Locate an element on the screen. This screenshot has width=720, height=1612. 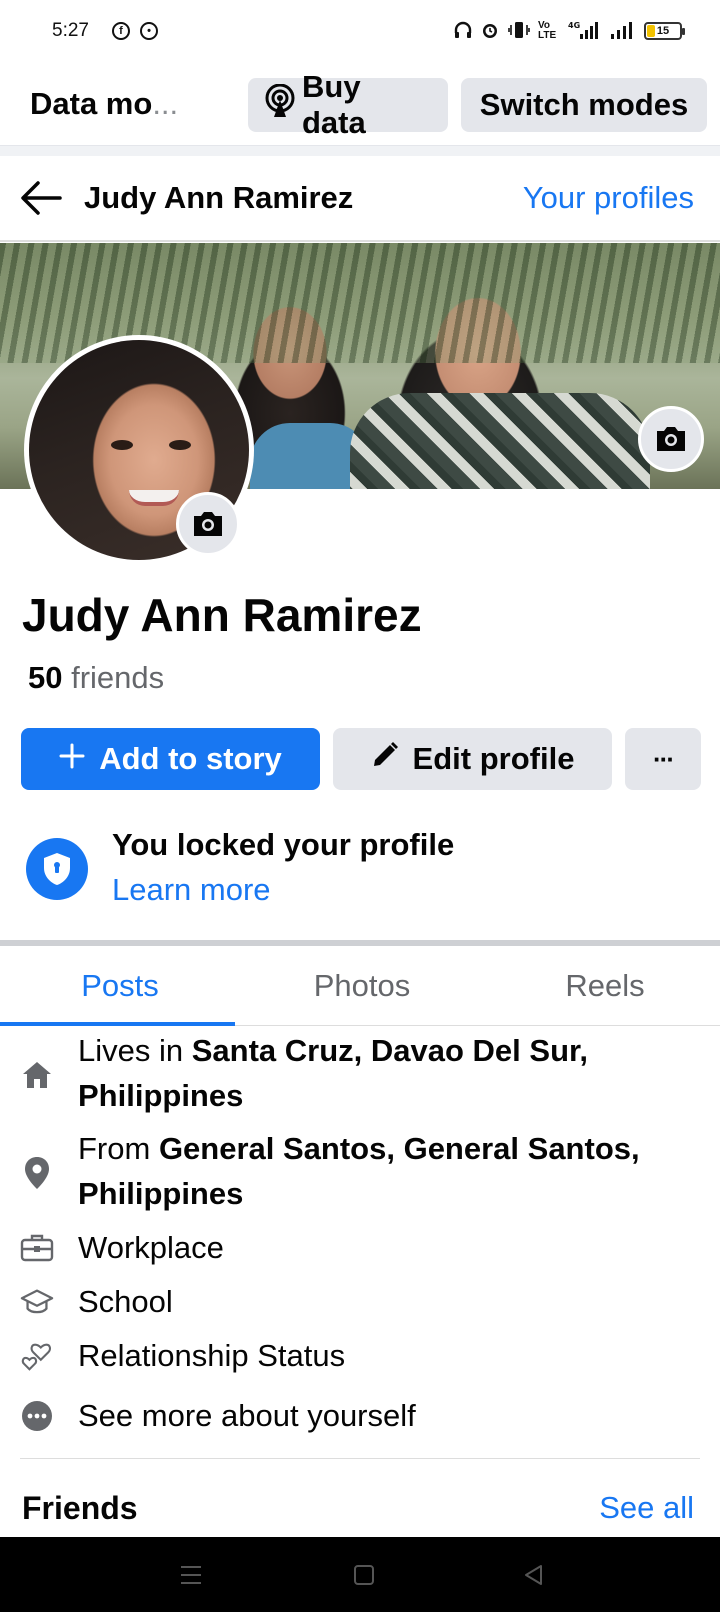
friends-count-label: friends is located at coordinates (118, 677).